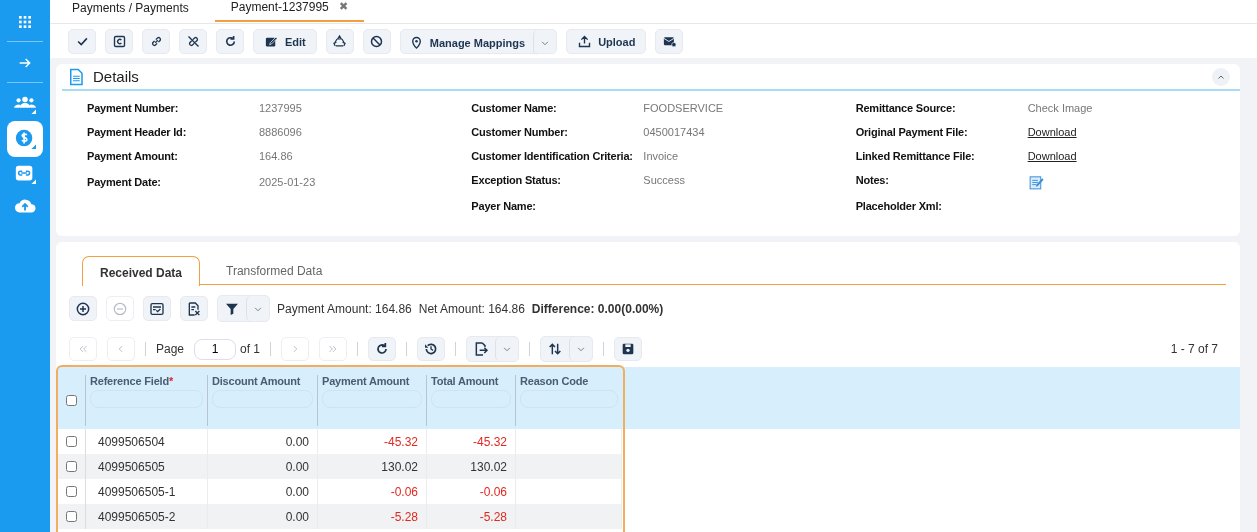 This screenshot has height=532, width=1257. Describe the element at coordinates (271, 41) in the screenshot. I see `edit-icon` at that location.